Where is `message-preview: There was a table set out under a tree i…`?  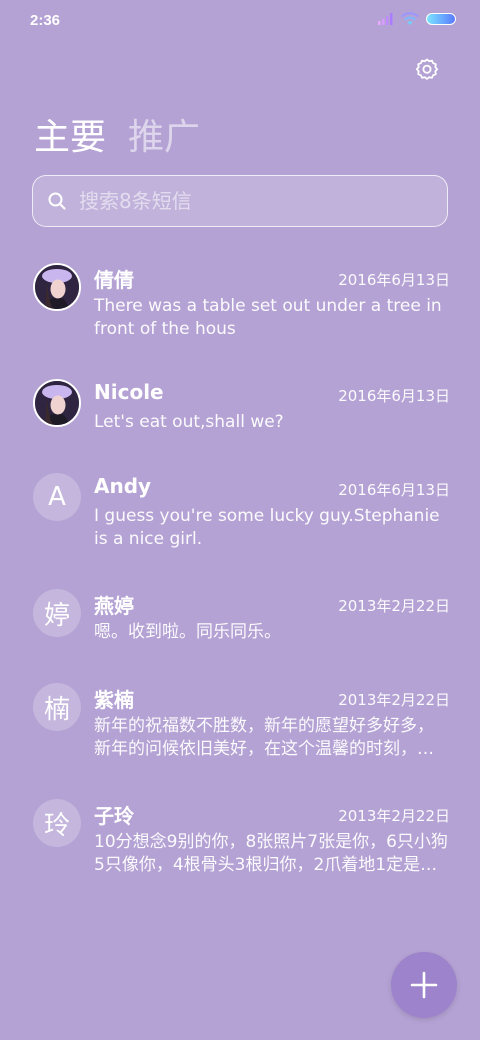 message-preview: There was a table set out under a tree i… is located at coordinates (268, 317).